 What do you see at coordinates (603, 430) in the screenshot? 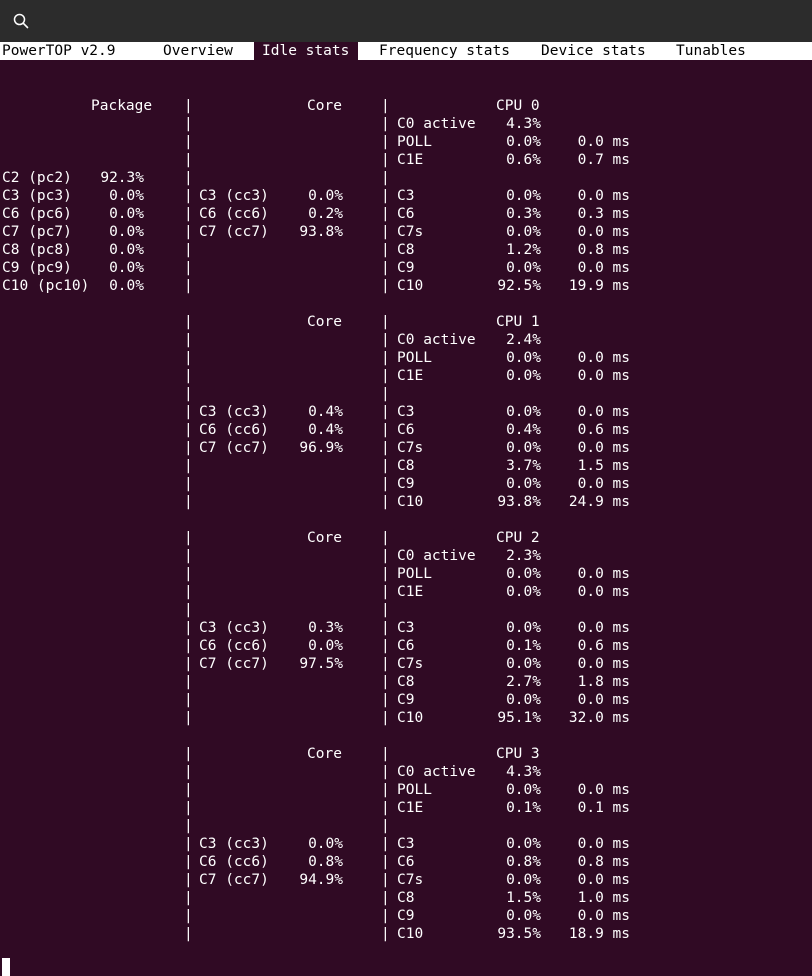
I see `cpu-state-time: 0.6 ms` at bounding box center [603, 430].